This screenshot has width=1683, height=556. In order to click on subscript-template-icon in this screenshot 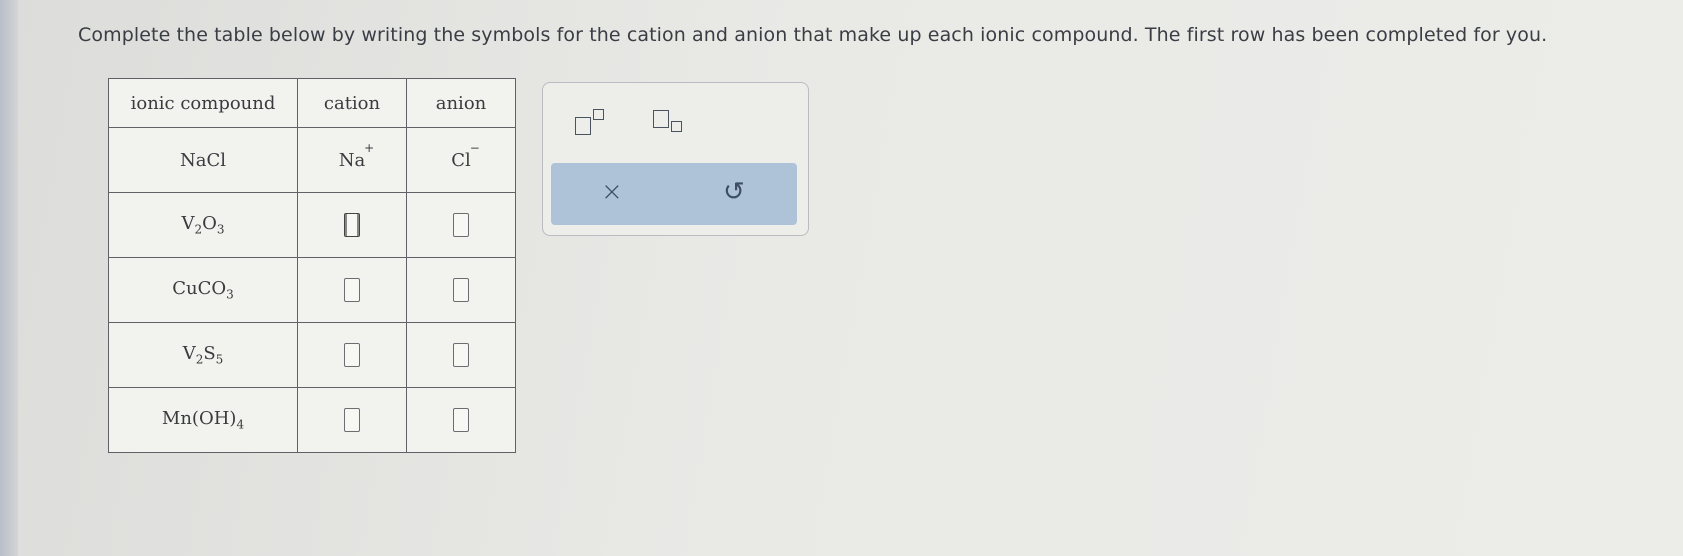, I will do `click(675, 121)`.